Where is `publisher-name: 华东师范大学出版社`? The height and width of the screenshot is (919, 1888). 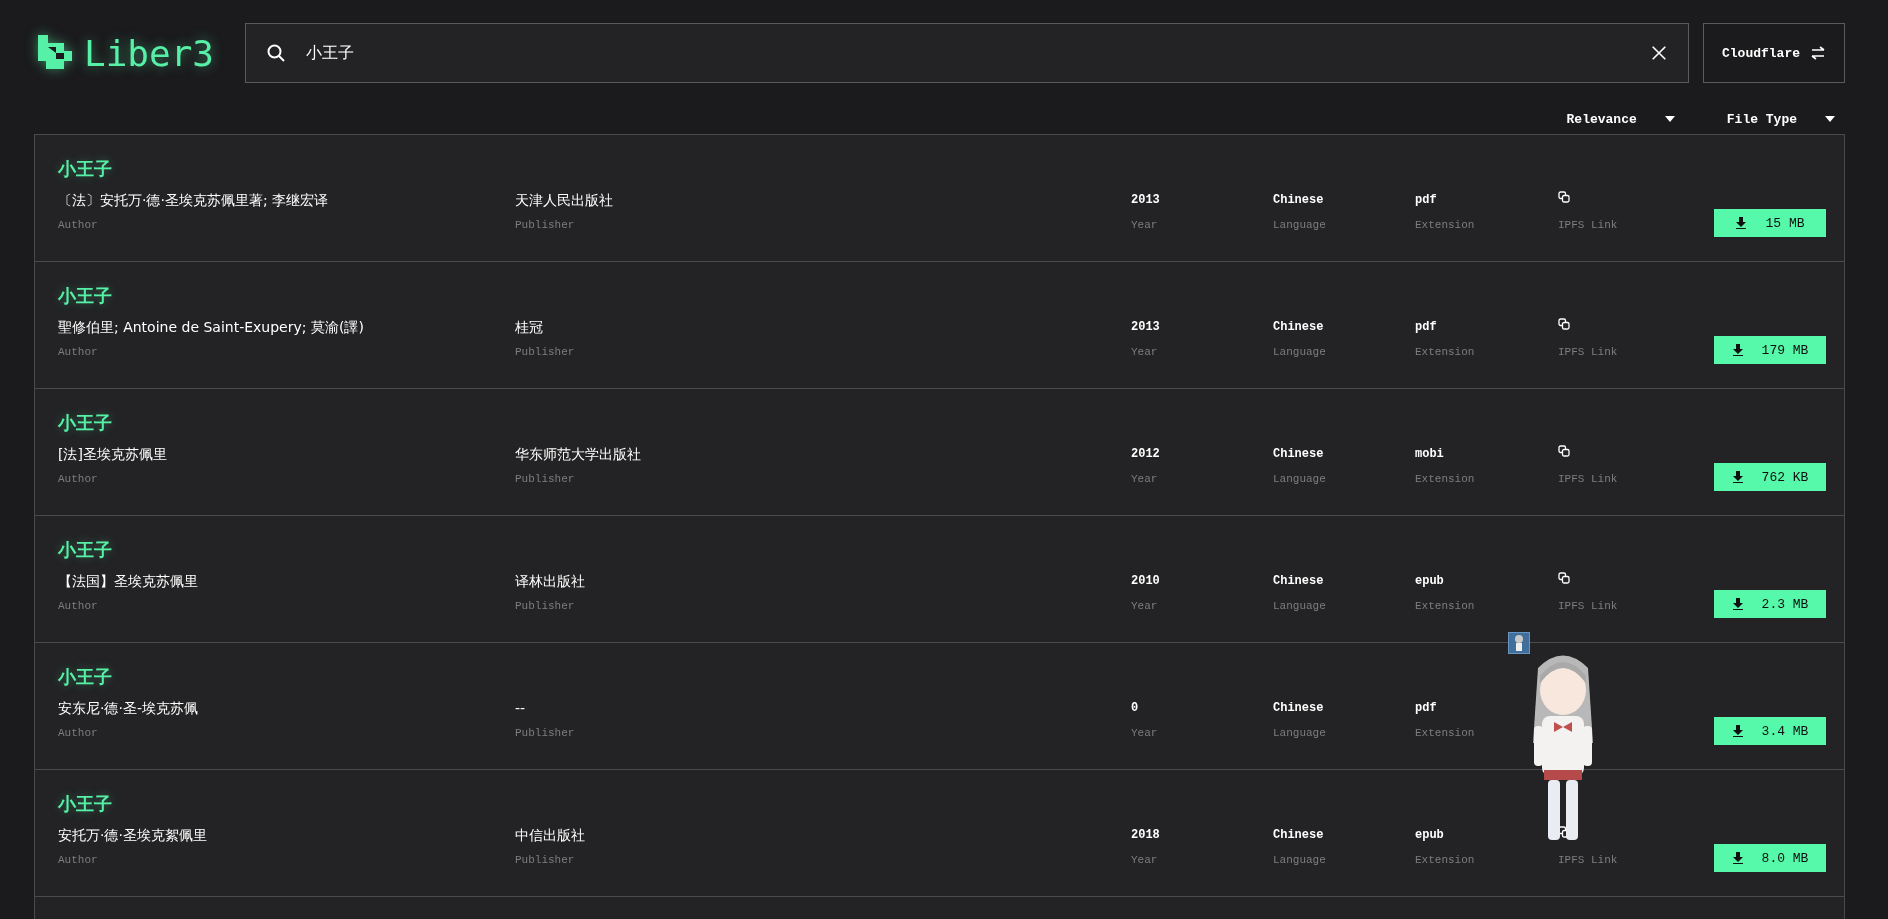
publisher-name: 华东师范大学出版社 is located at coordinates (578, 454).